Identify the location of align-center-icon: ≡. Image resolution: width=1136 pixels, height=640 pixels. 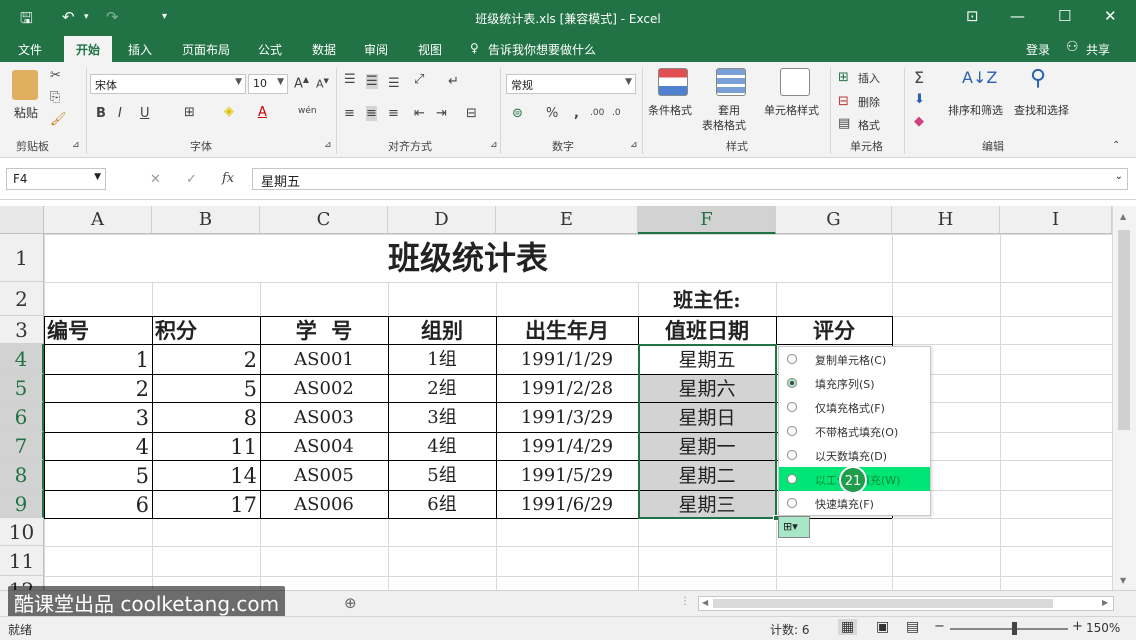
(371, 113).